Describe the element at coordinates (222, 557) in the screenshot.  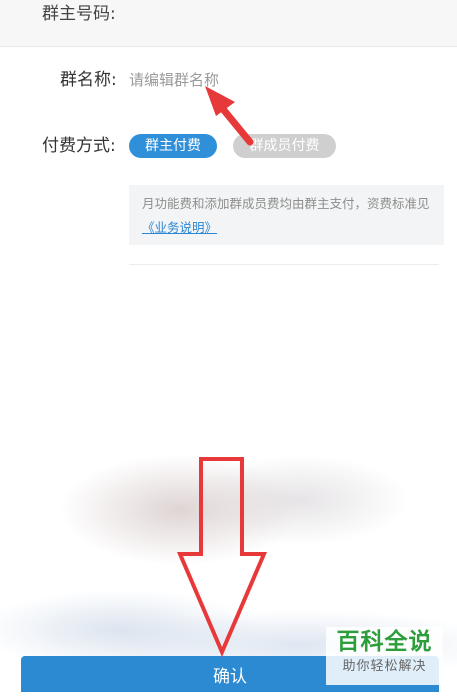
I see `down-arrow-icon` at that location.